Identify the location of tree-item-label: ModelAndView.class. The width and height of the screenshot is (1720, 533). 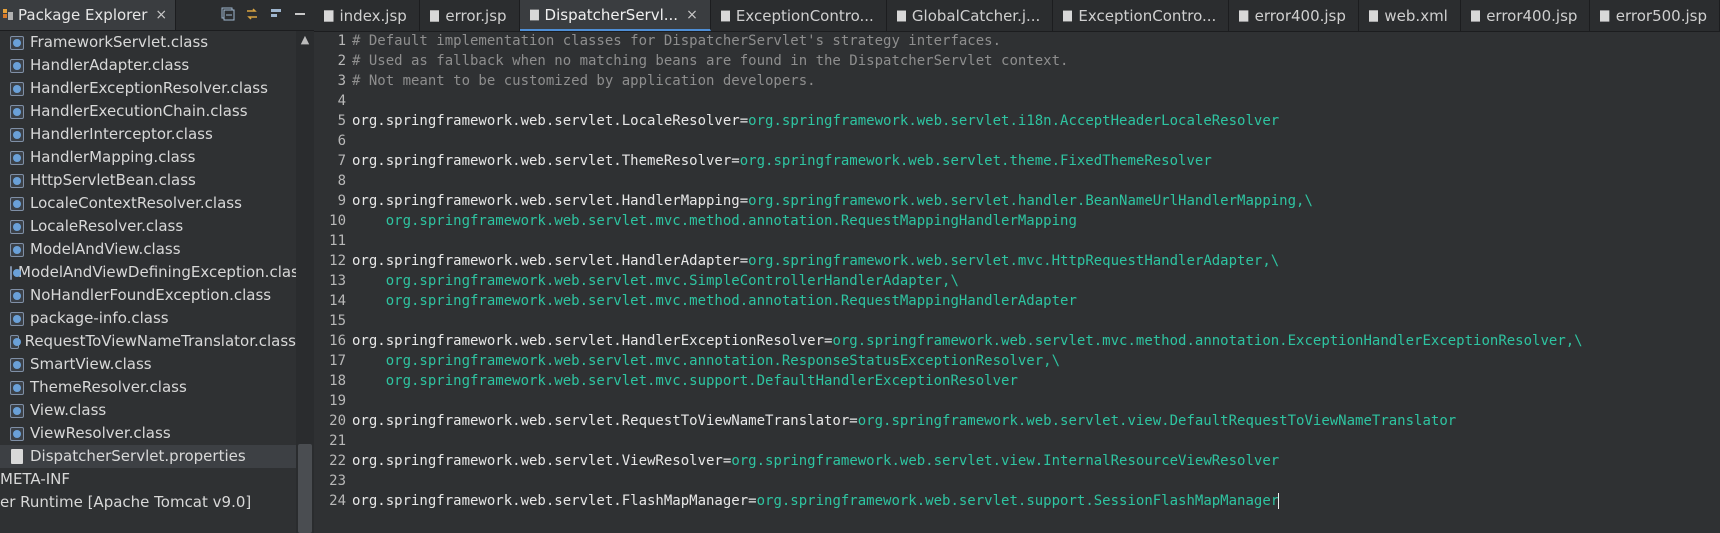
(105, 249).